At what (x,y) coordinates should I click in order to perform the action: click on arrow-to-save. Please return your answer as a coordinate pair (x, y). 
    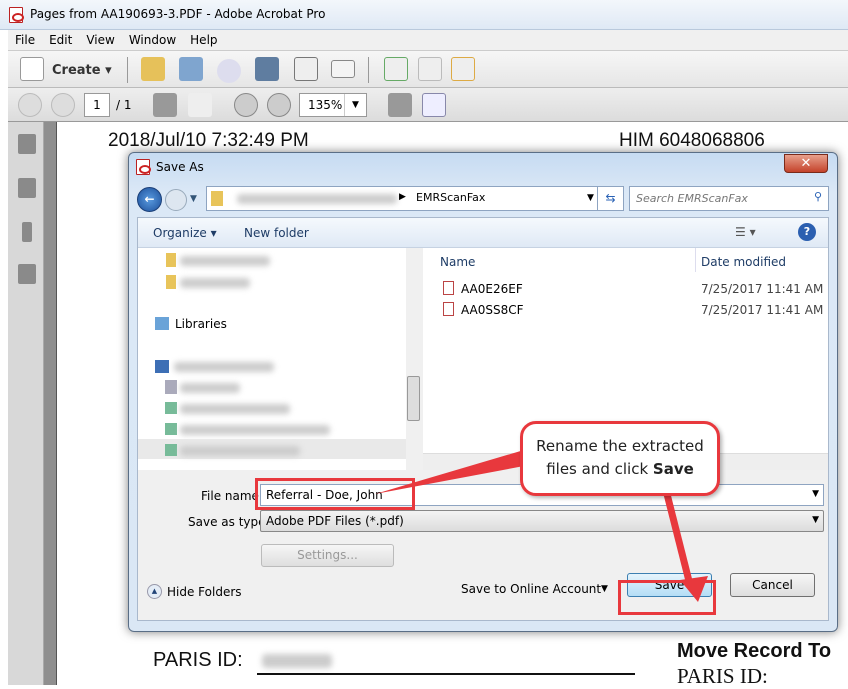
    Looking at the image, I should click on (678, 539).